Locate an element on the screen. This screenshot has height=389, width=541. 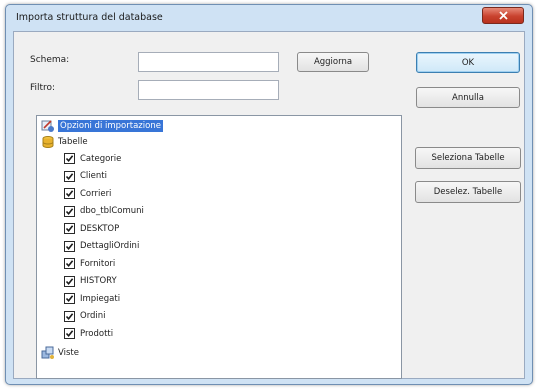
filter-label: Filtro: is located at coordinates (43, 88).